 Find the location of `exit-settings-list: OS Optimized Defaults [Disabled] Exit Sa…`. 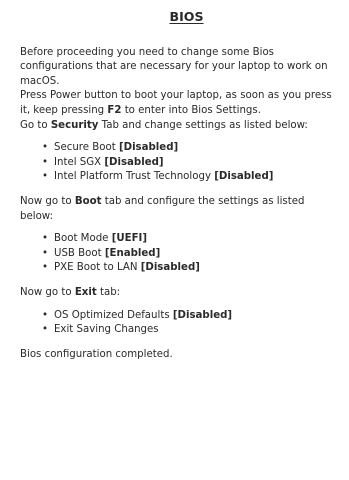

exit-settings-list: OS Optimized Defaults [Disabled] Exit Sa… is located at coordinates (178, 323).